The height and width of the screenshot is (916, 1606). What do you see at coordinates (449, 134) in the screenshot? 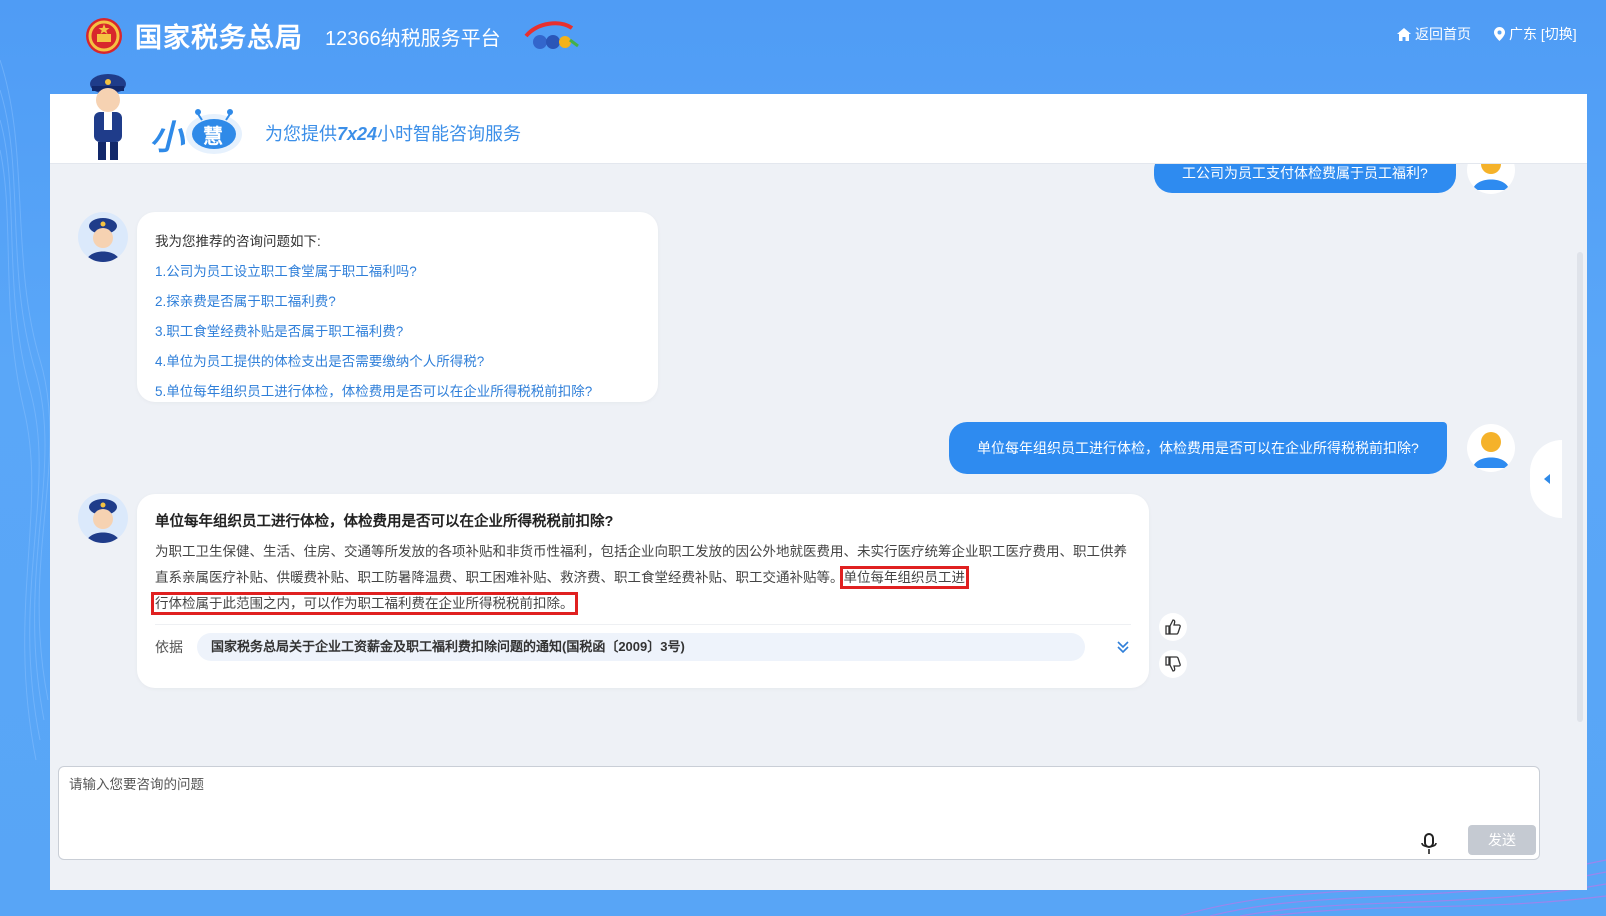
I see `tagline-suffix: 小时智能咨询服务` at bounding box center [449, 134].